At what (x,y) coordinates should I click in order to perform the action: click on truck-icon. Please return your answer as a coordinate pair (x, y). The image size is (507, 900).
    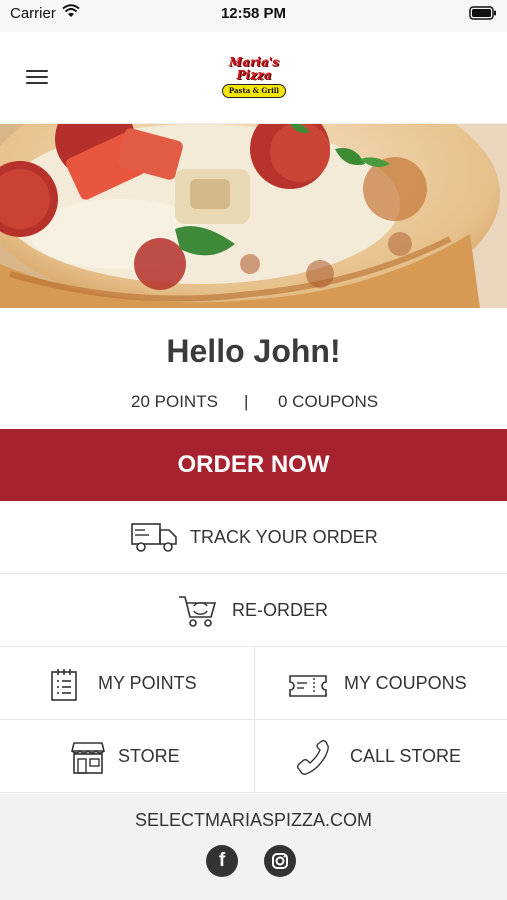
    Looking at the image, I should click on (154, 537).